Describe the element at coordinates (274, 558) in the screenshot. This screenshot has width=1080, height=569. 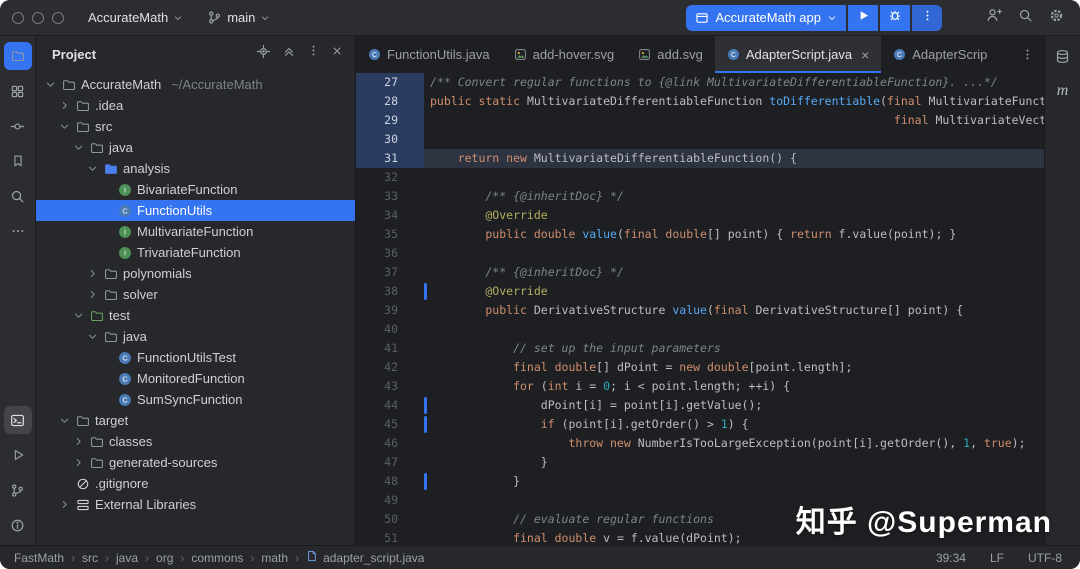
I see `breadcrumb-item: math` at that location.